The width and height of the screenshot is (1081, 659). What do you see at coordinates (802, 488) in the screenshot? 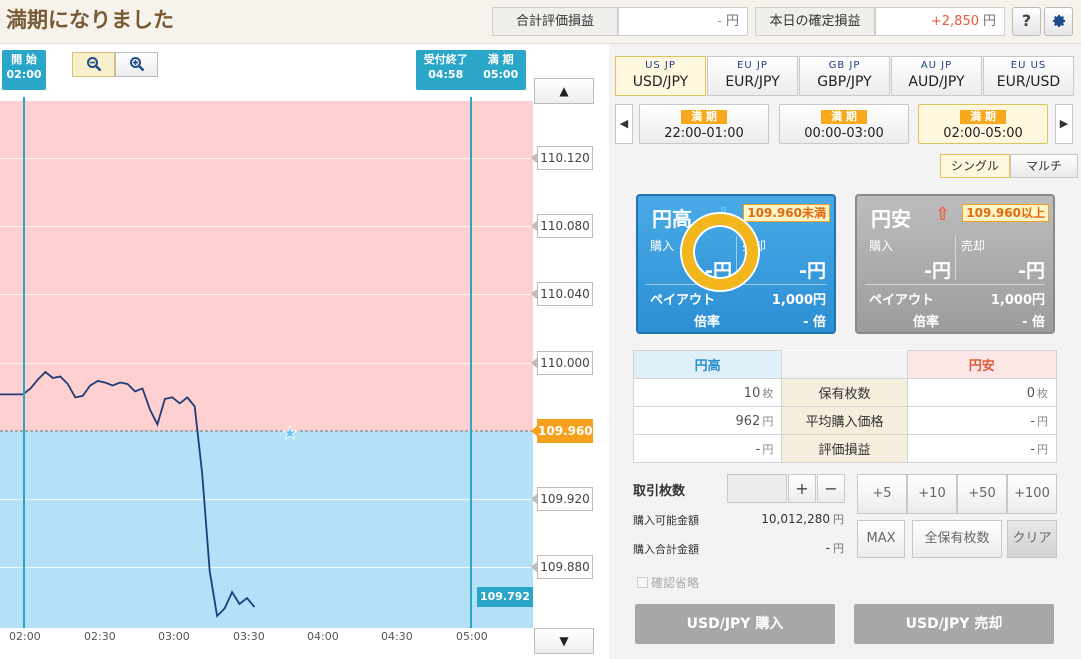
I see `quantity-plus-button: +` at bounding box center [802, 488].